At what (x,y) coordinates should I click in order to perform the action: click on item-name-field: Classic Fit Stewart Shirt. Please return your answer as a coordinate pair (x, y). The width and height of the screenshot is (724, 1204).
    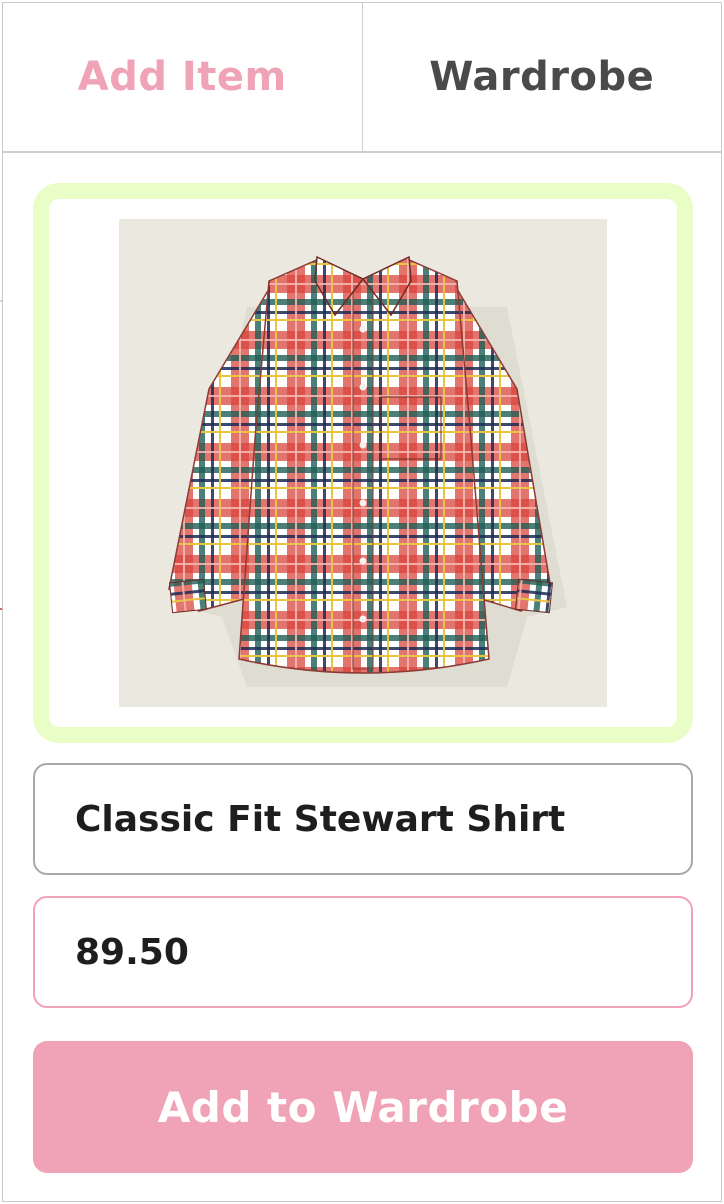
    Looking at the image, I should click on (363, 819).